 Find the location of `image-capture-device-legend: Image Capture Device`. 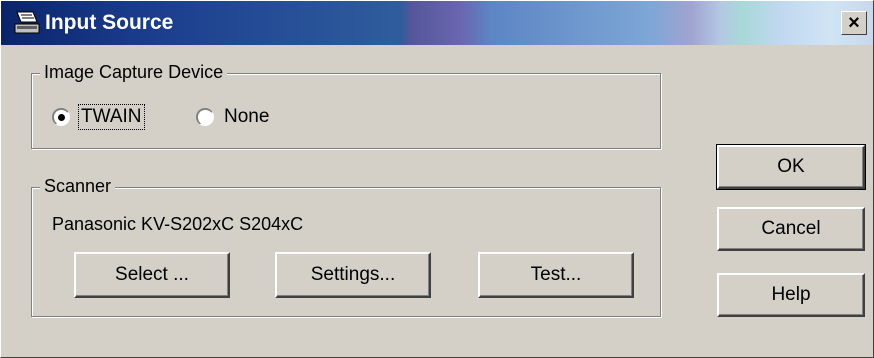

image-capture-device-legend: Image Capture Device is located at coordinates (134, 72).